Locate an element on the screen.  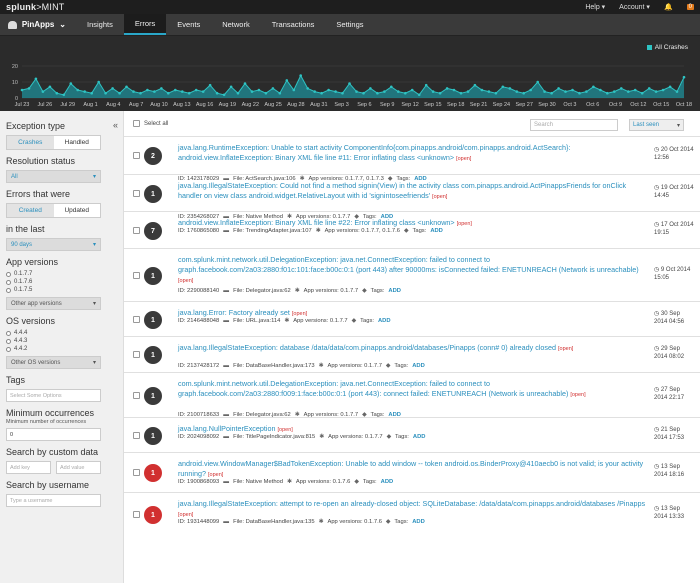
tab-errors: Errors is located at coordinates (145, 24).